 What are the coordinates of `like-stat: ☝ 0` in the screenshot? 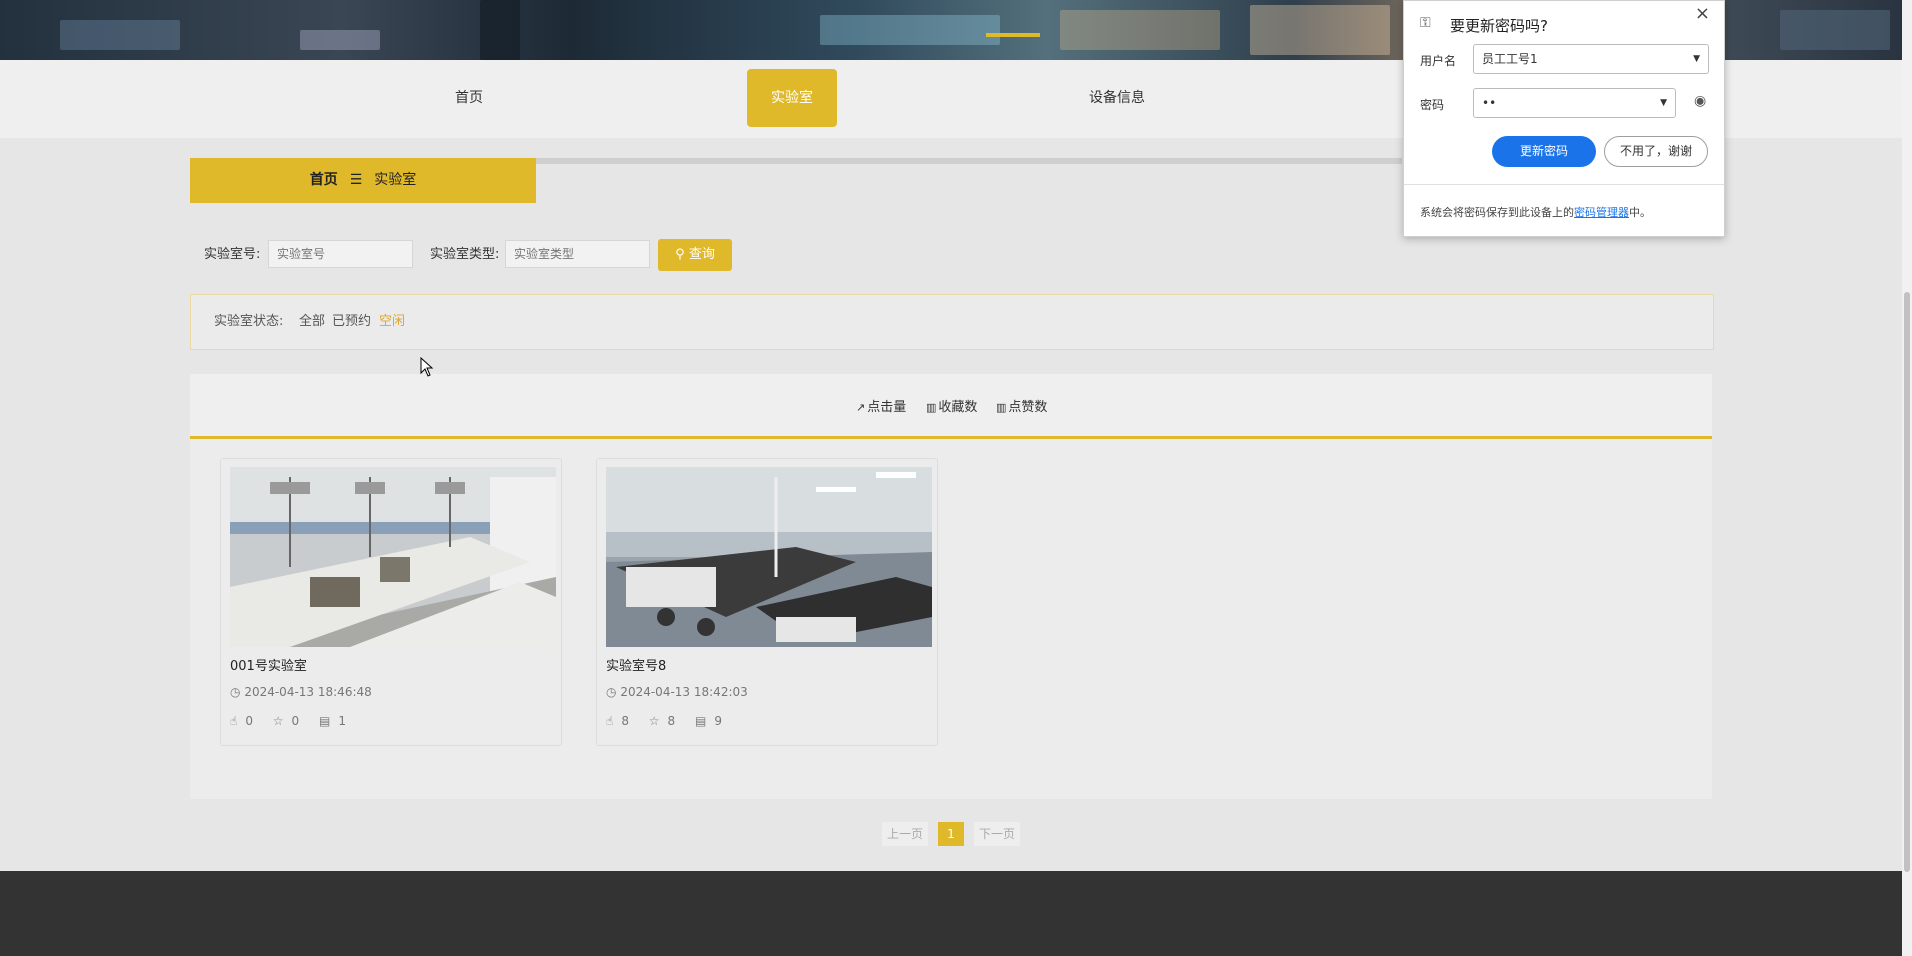 It's located at (245, 721).